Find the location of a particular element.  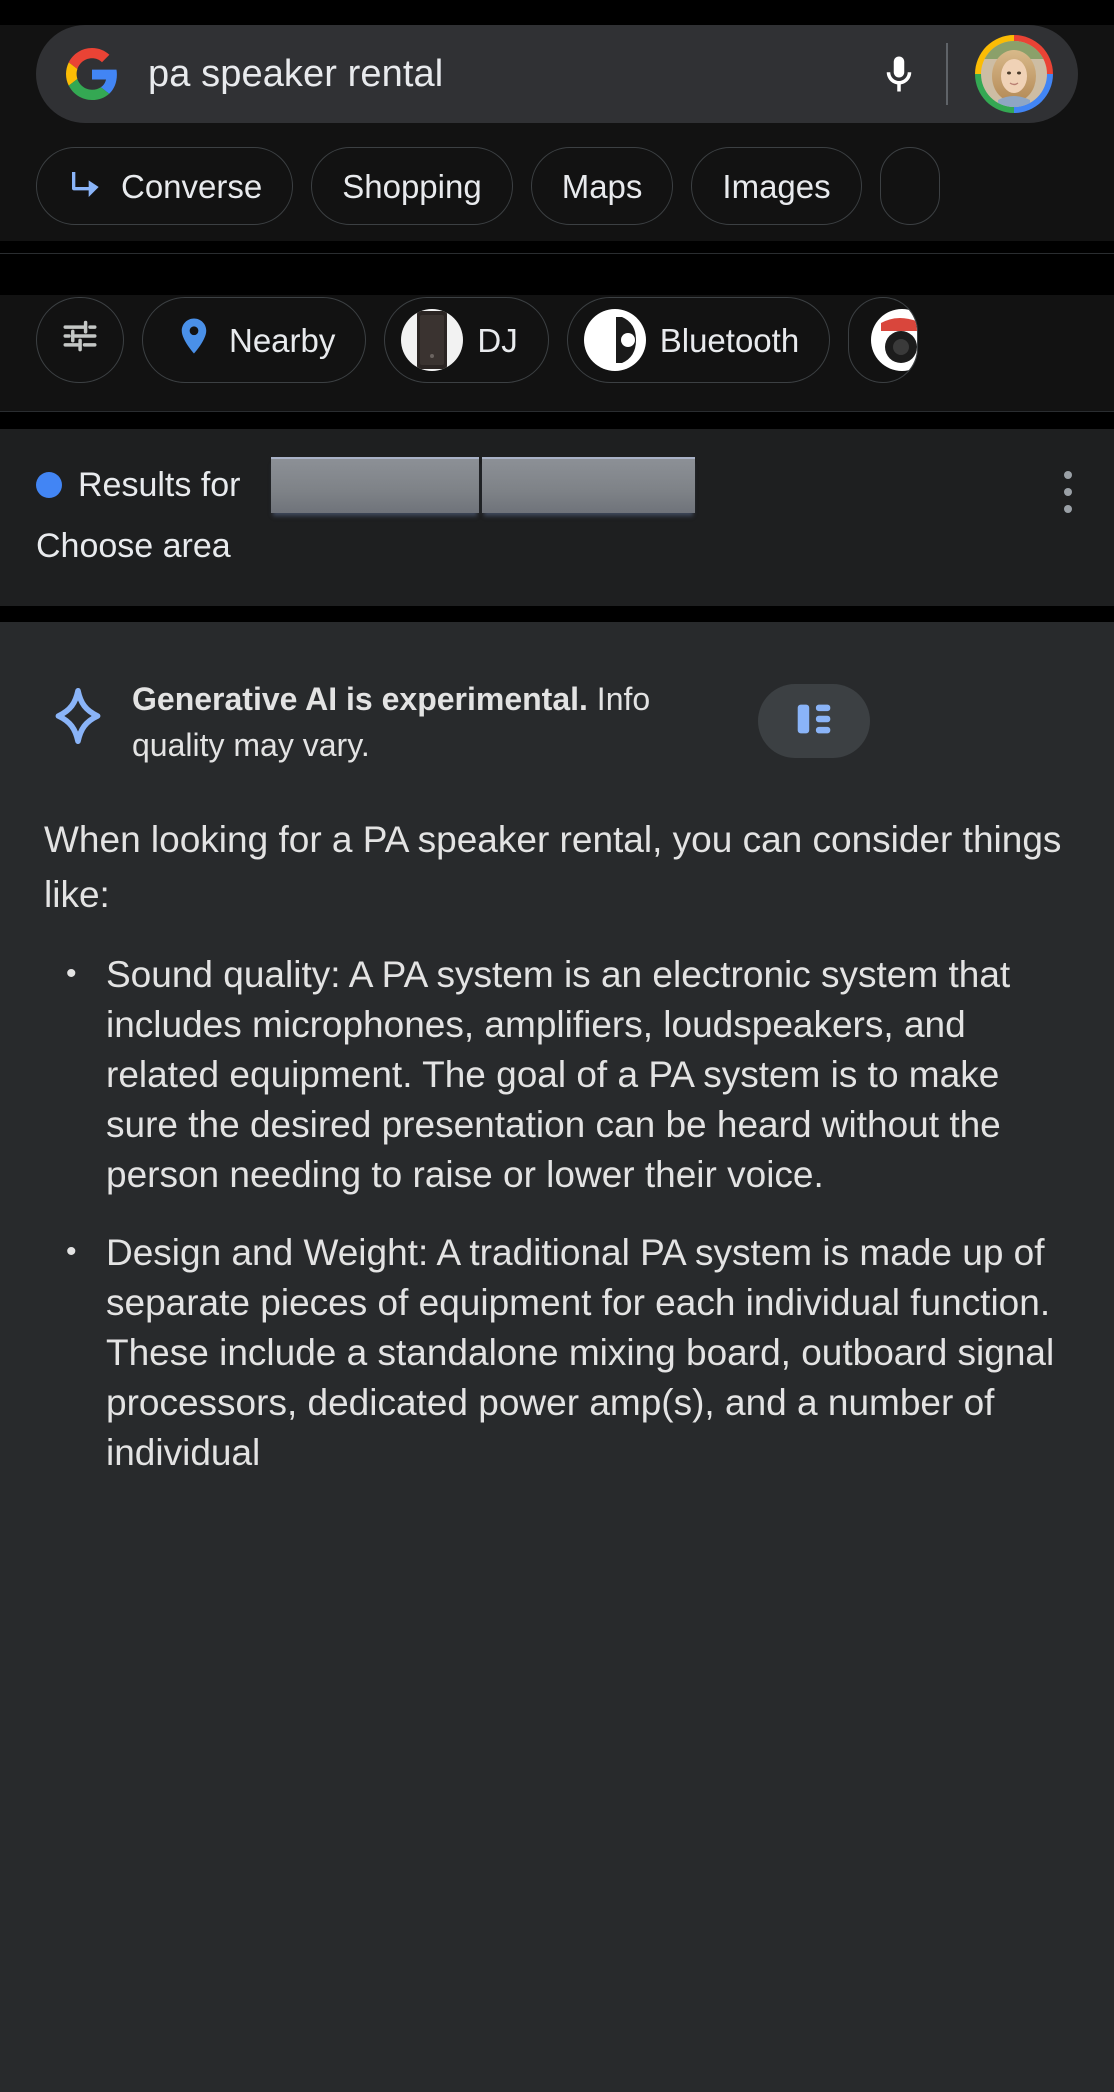

list-view-icon is located at coordinates (814, 721).